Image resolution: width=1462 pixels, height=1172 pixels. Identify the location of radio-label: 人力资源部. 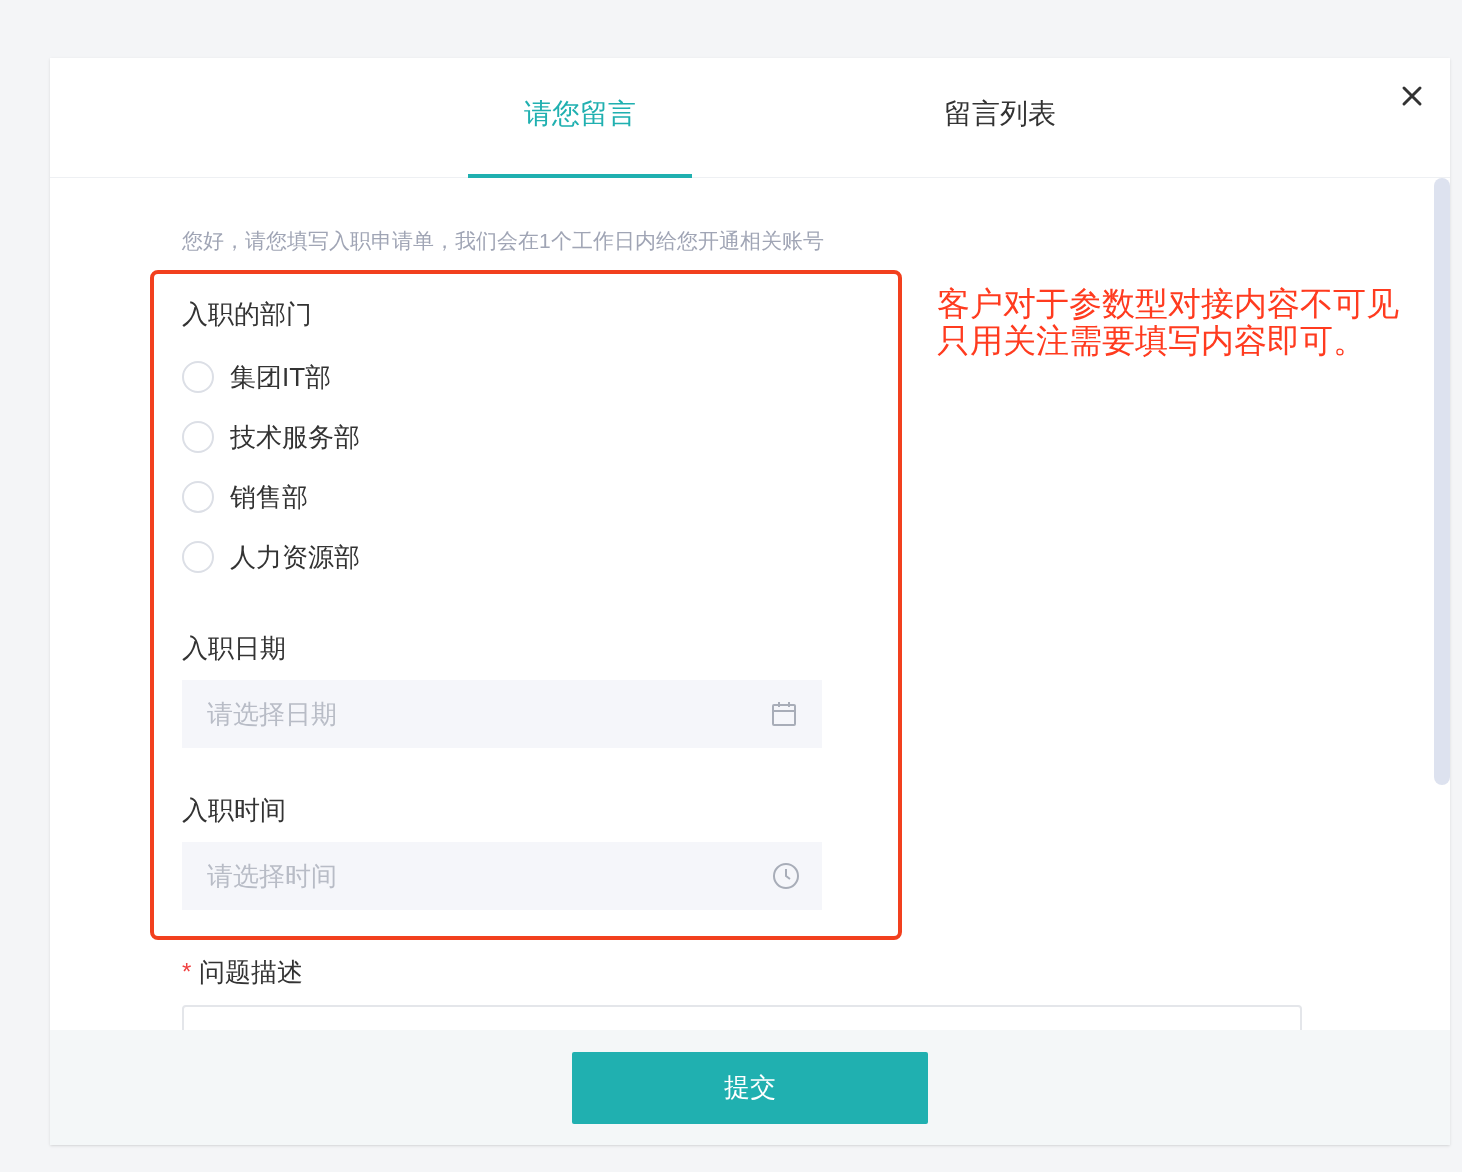
(295, 557).